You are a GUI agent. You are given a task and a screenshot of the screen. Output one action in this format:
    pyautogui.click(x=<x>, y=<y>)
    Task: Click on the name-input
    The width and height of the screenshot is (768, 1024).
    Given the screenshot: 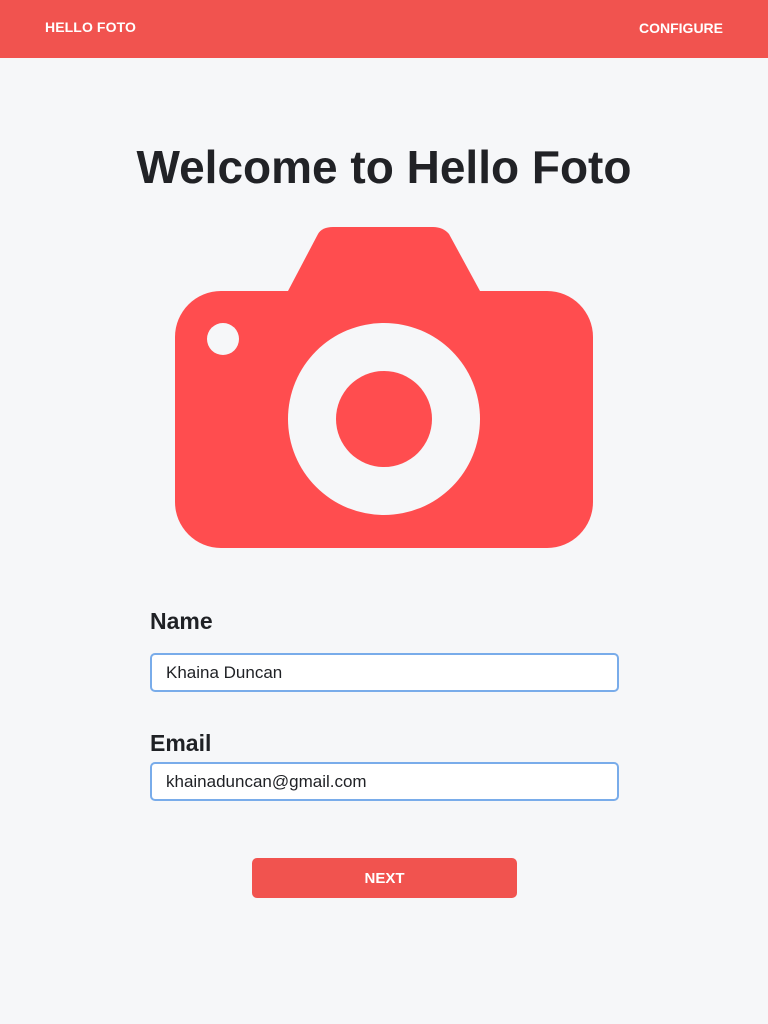 What is the action you would take?
    pyautogui.click(x=384, y=672)
    